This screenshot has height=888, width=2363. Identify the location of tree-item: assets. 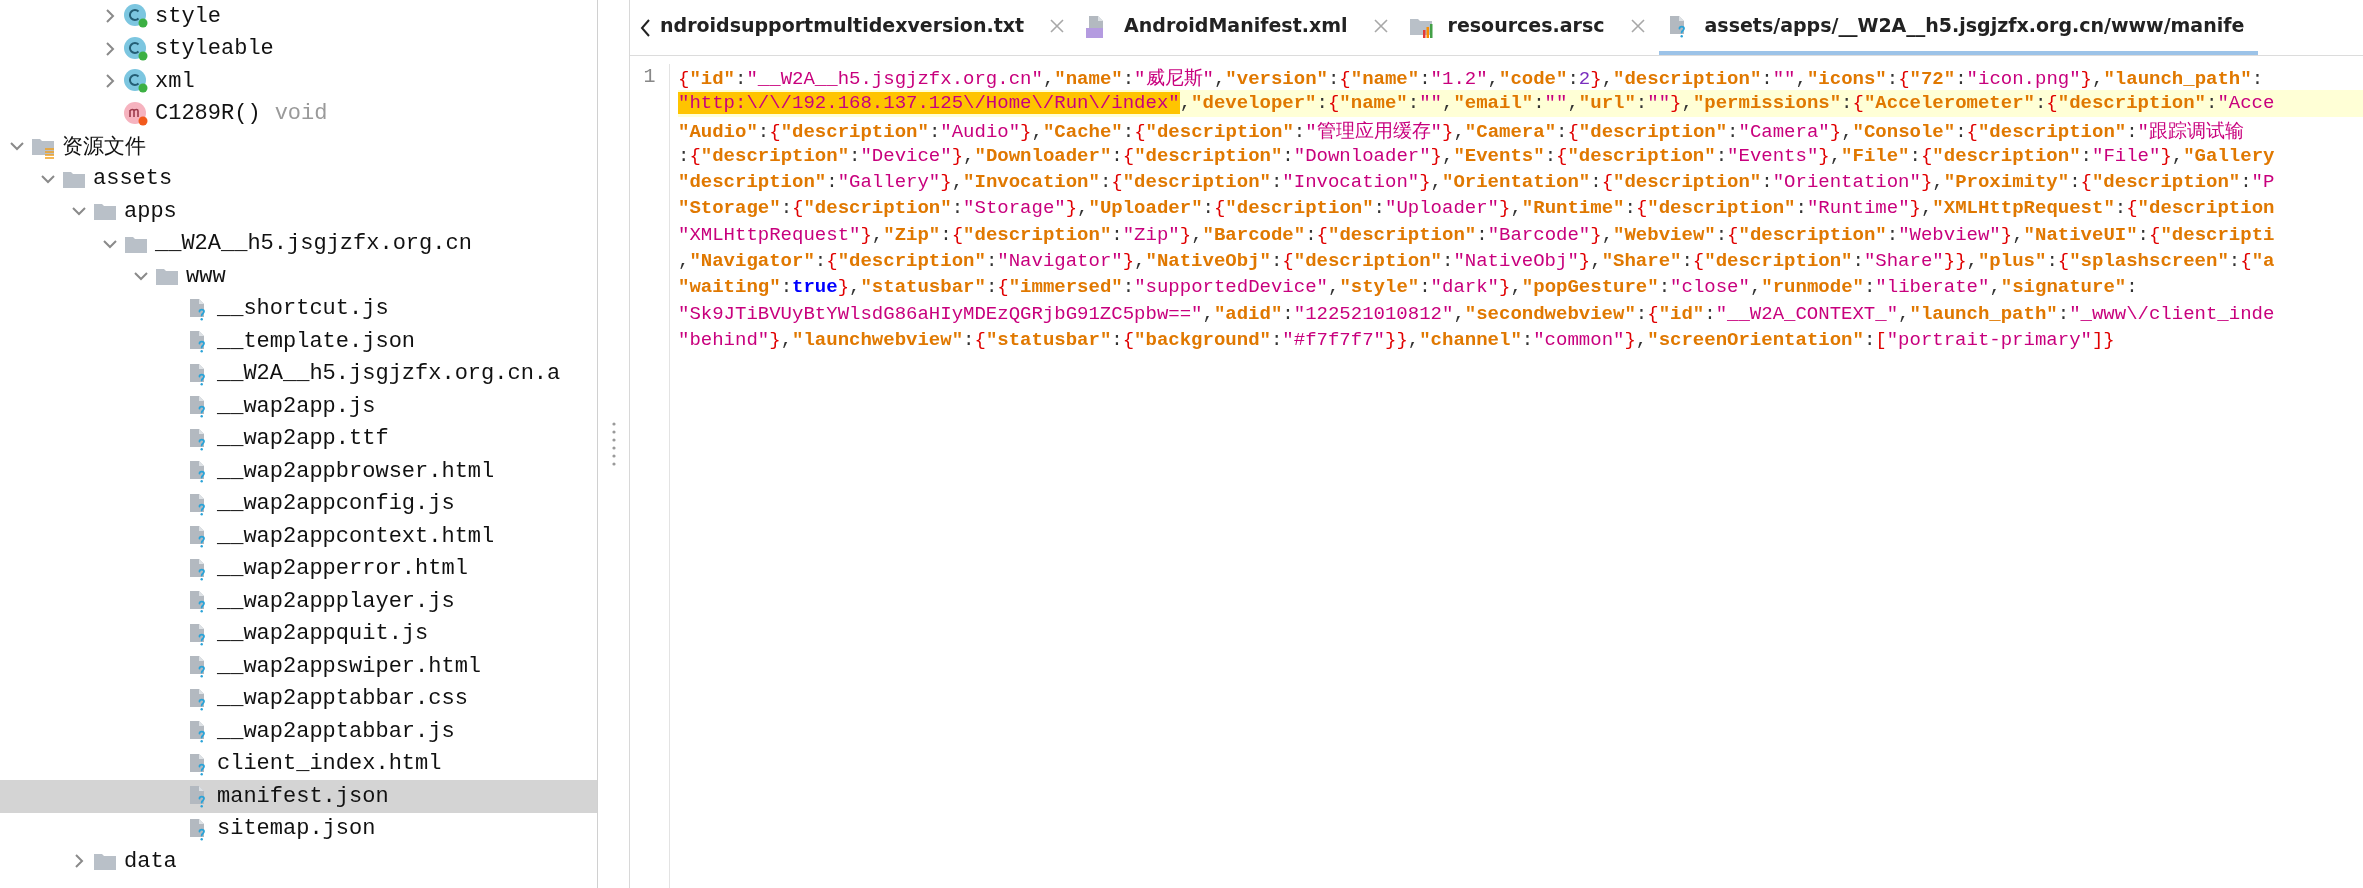
(298, 178).